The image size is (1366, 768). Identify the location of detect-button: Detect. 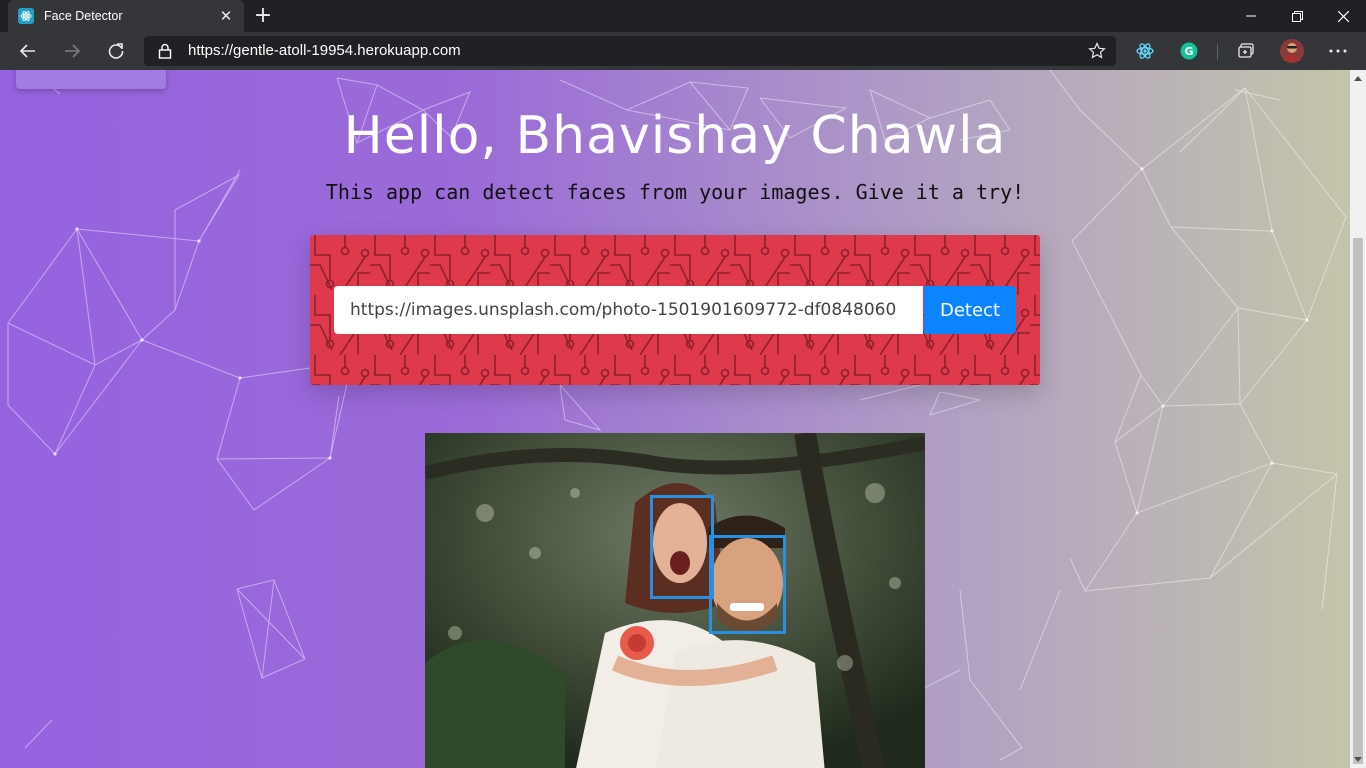
(970, 310).